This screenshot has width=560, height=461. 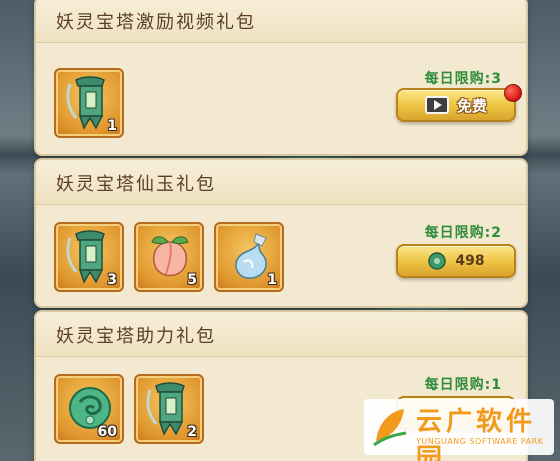 What do you see at coordinates (456, 261) in the screenshot?
I see `buy-with-jade-button: 498` at bounding box center [456, 261].